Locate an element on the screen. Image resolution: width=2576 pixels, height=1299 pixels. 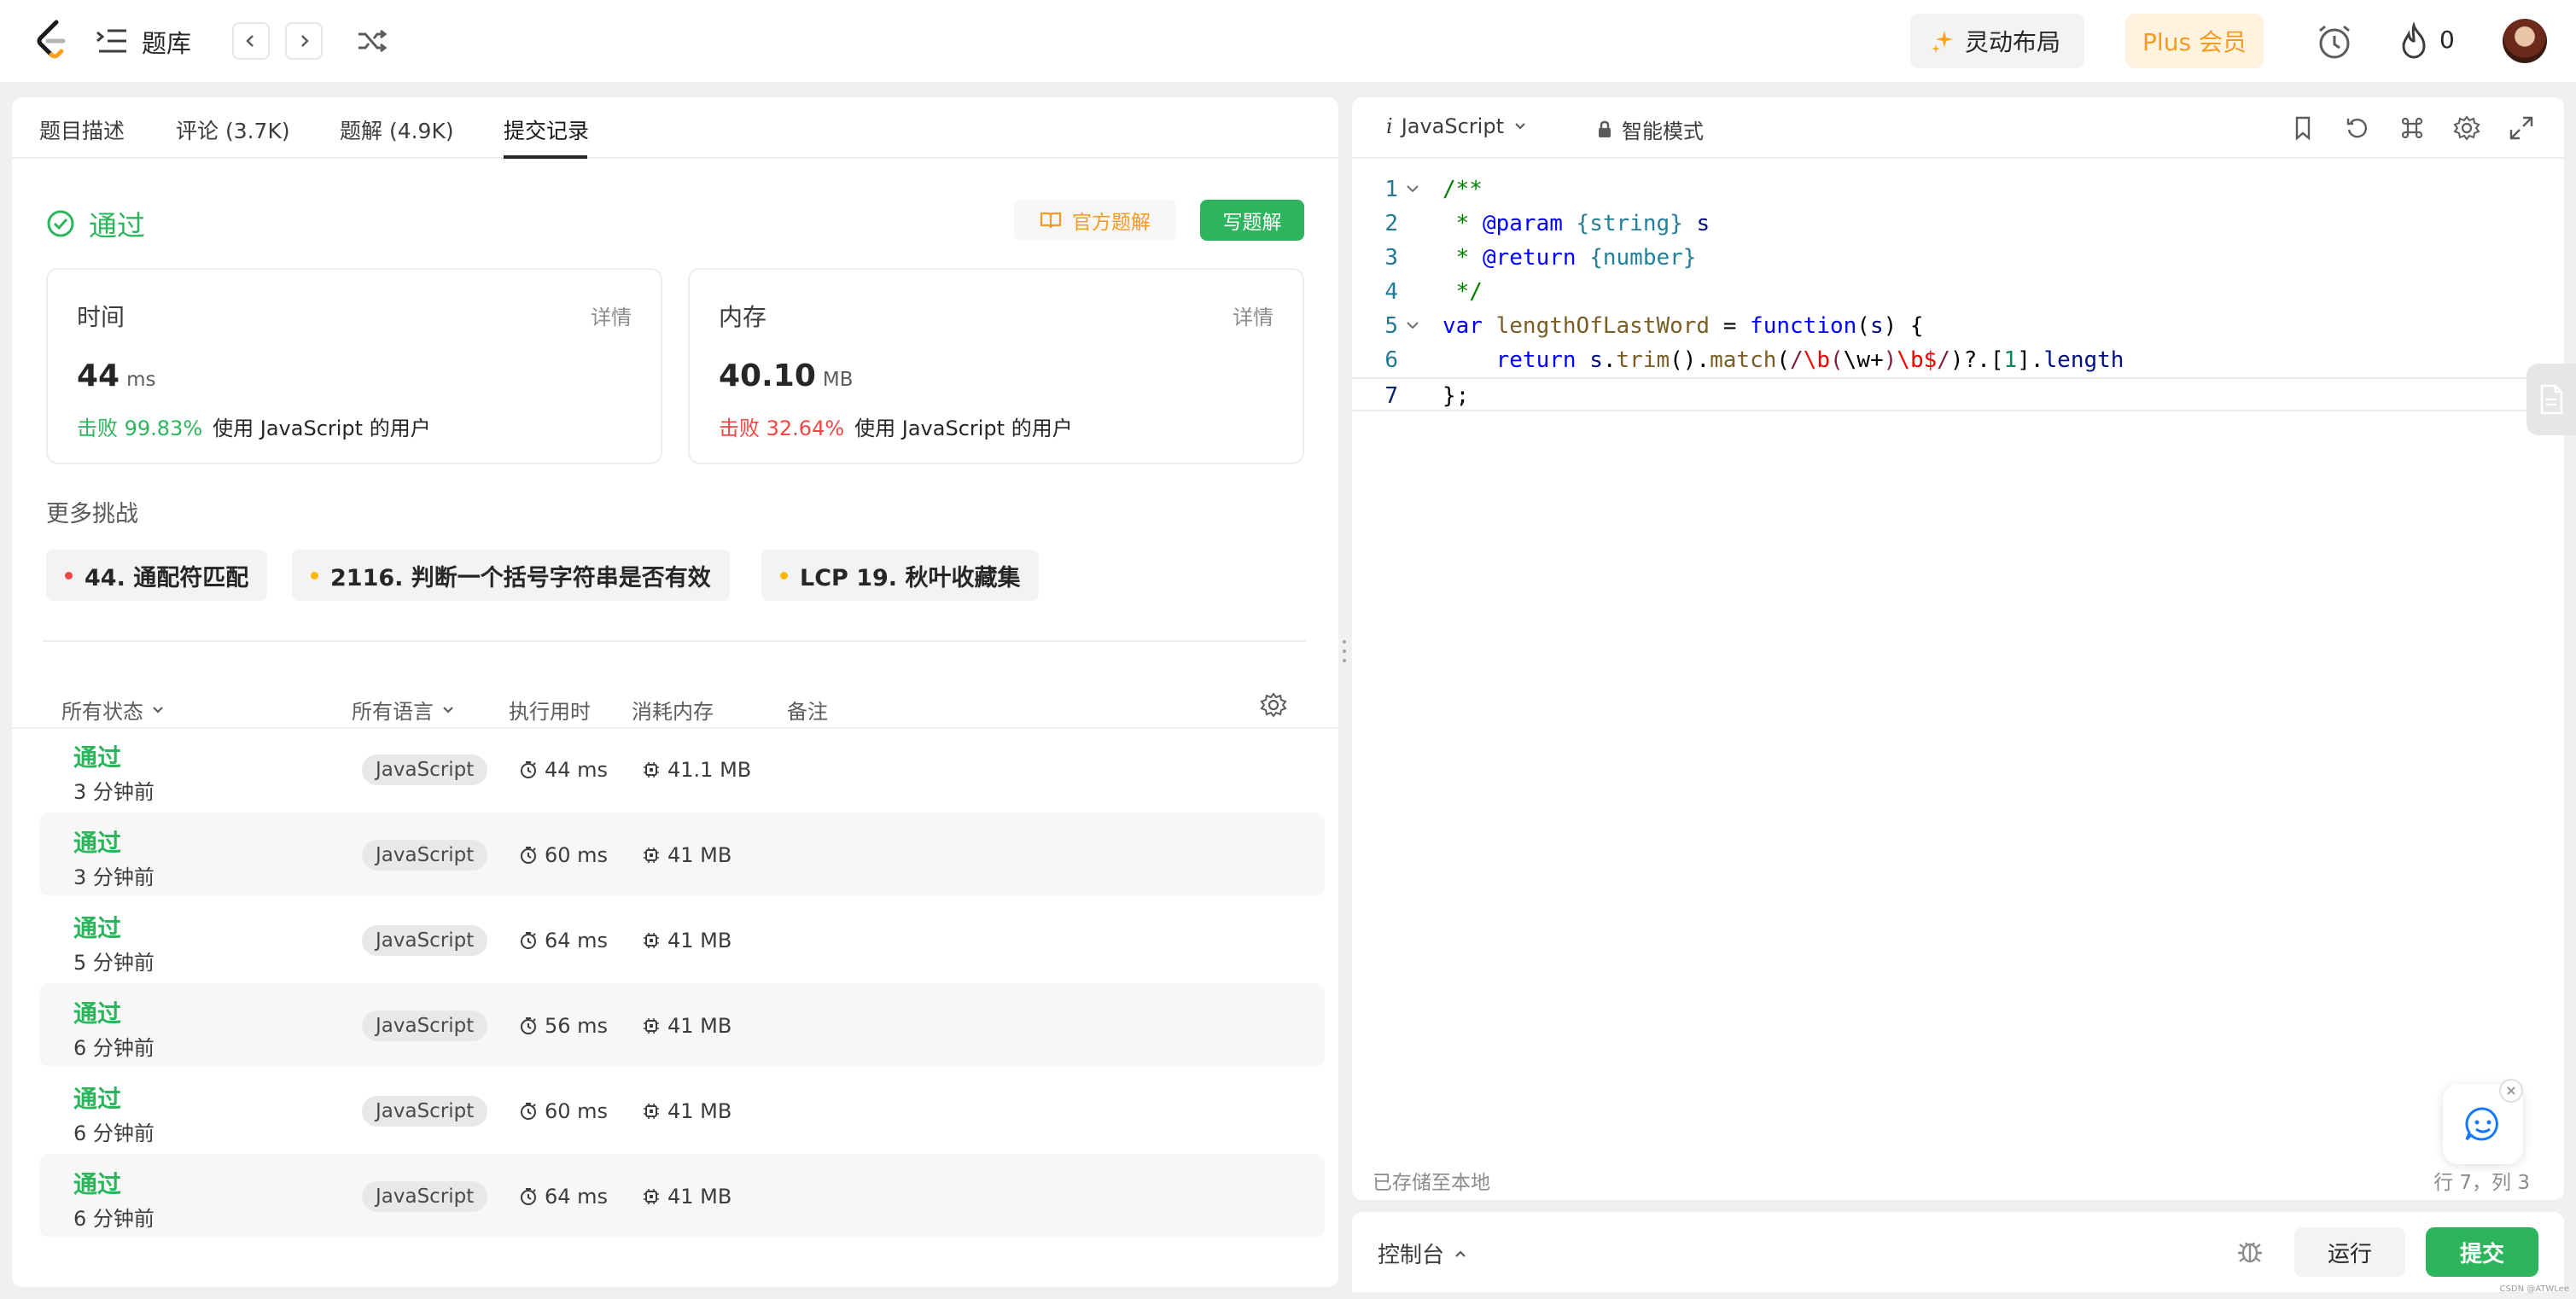
memory-detail-link: 详情 is located at coordinates (1253, 315).